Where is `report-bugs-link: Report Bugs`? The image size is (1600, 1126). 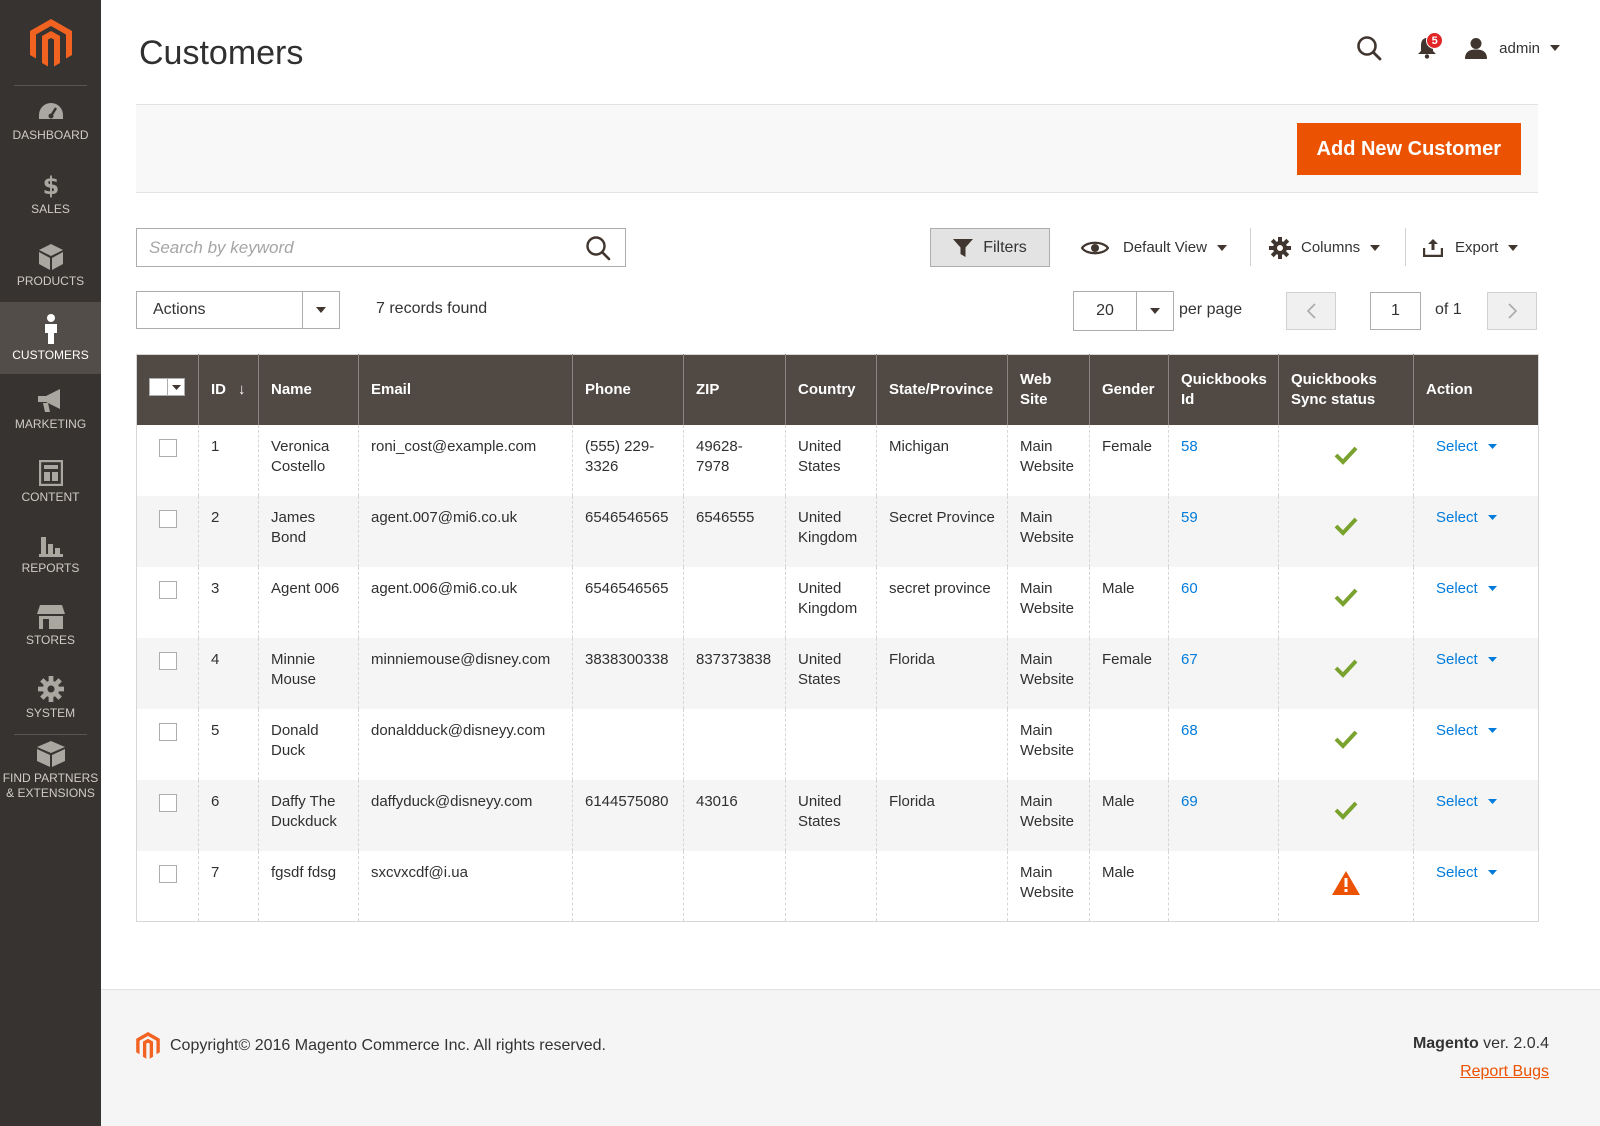 report-bugs-link: Report Bugs is located at coordinates (1504, 1072).